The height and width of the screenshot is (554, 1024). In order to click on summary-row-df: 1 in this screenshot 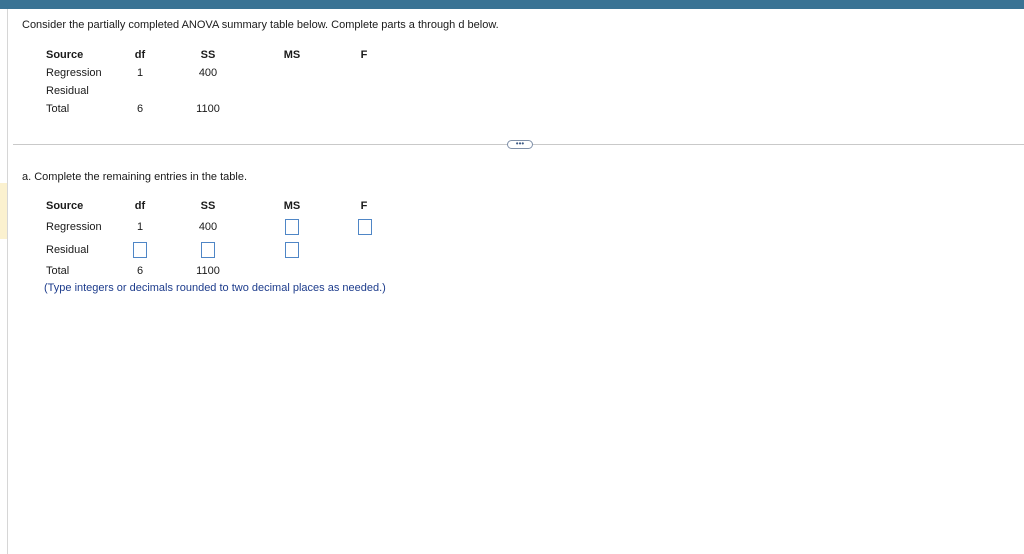, I will do `click(140, 73)`.